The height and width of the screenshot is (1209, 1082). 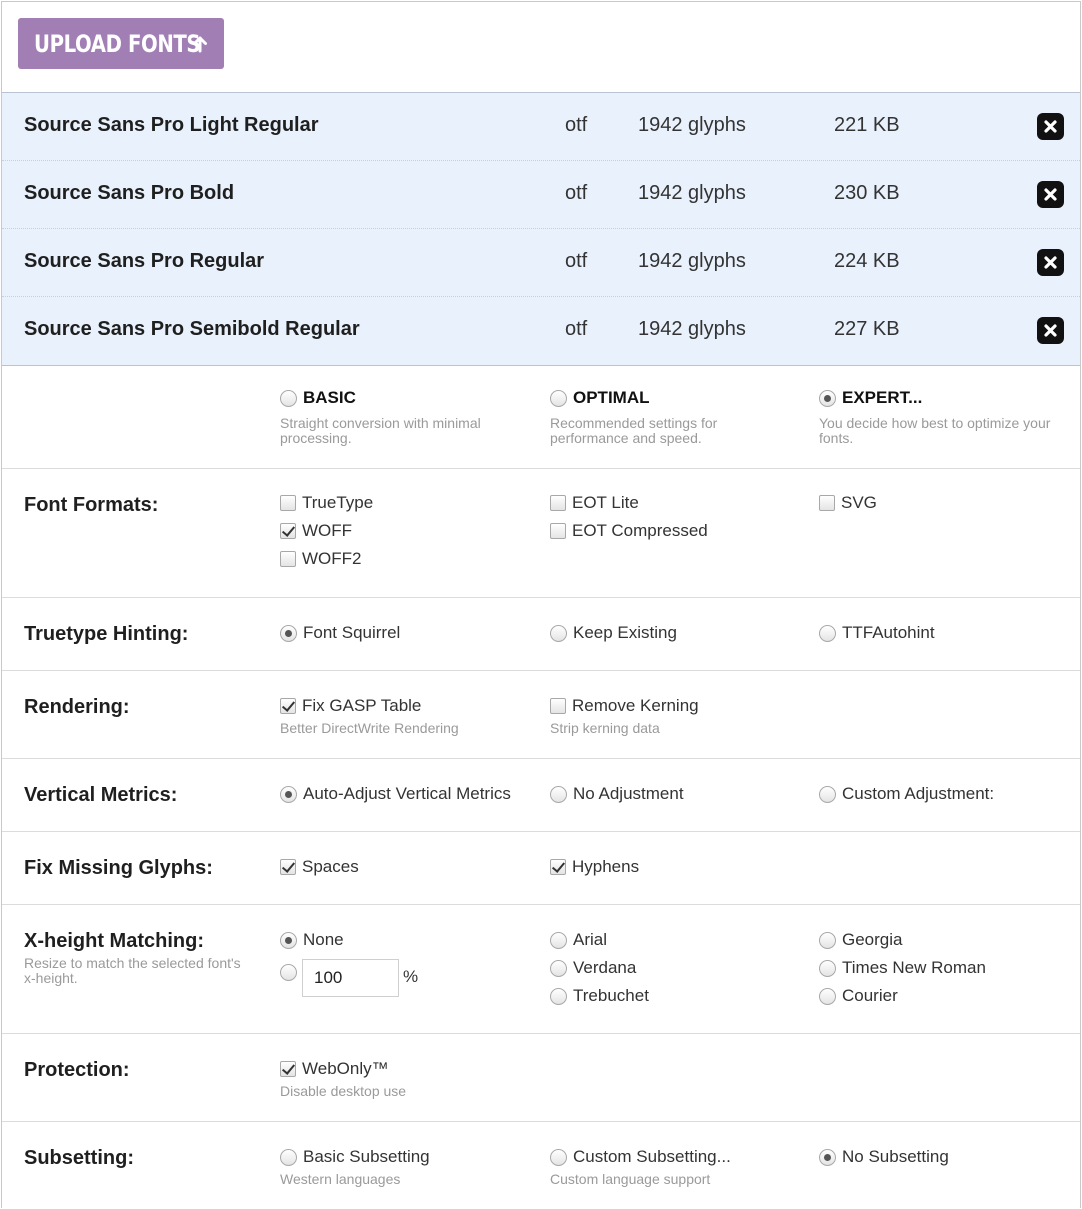 I want to click on format-eot-lite-option: EOT Lite, so click(x=594, y=503).